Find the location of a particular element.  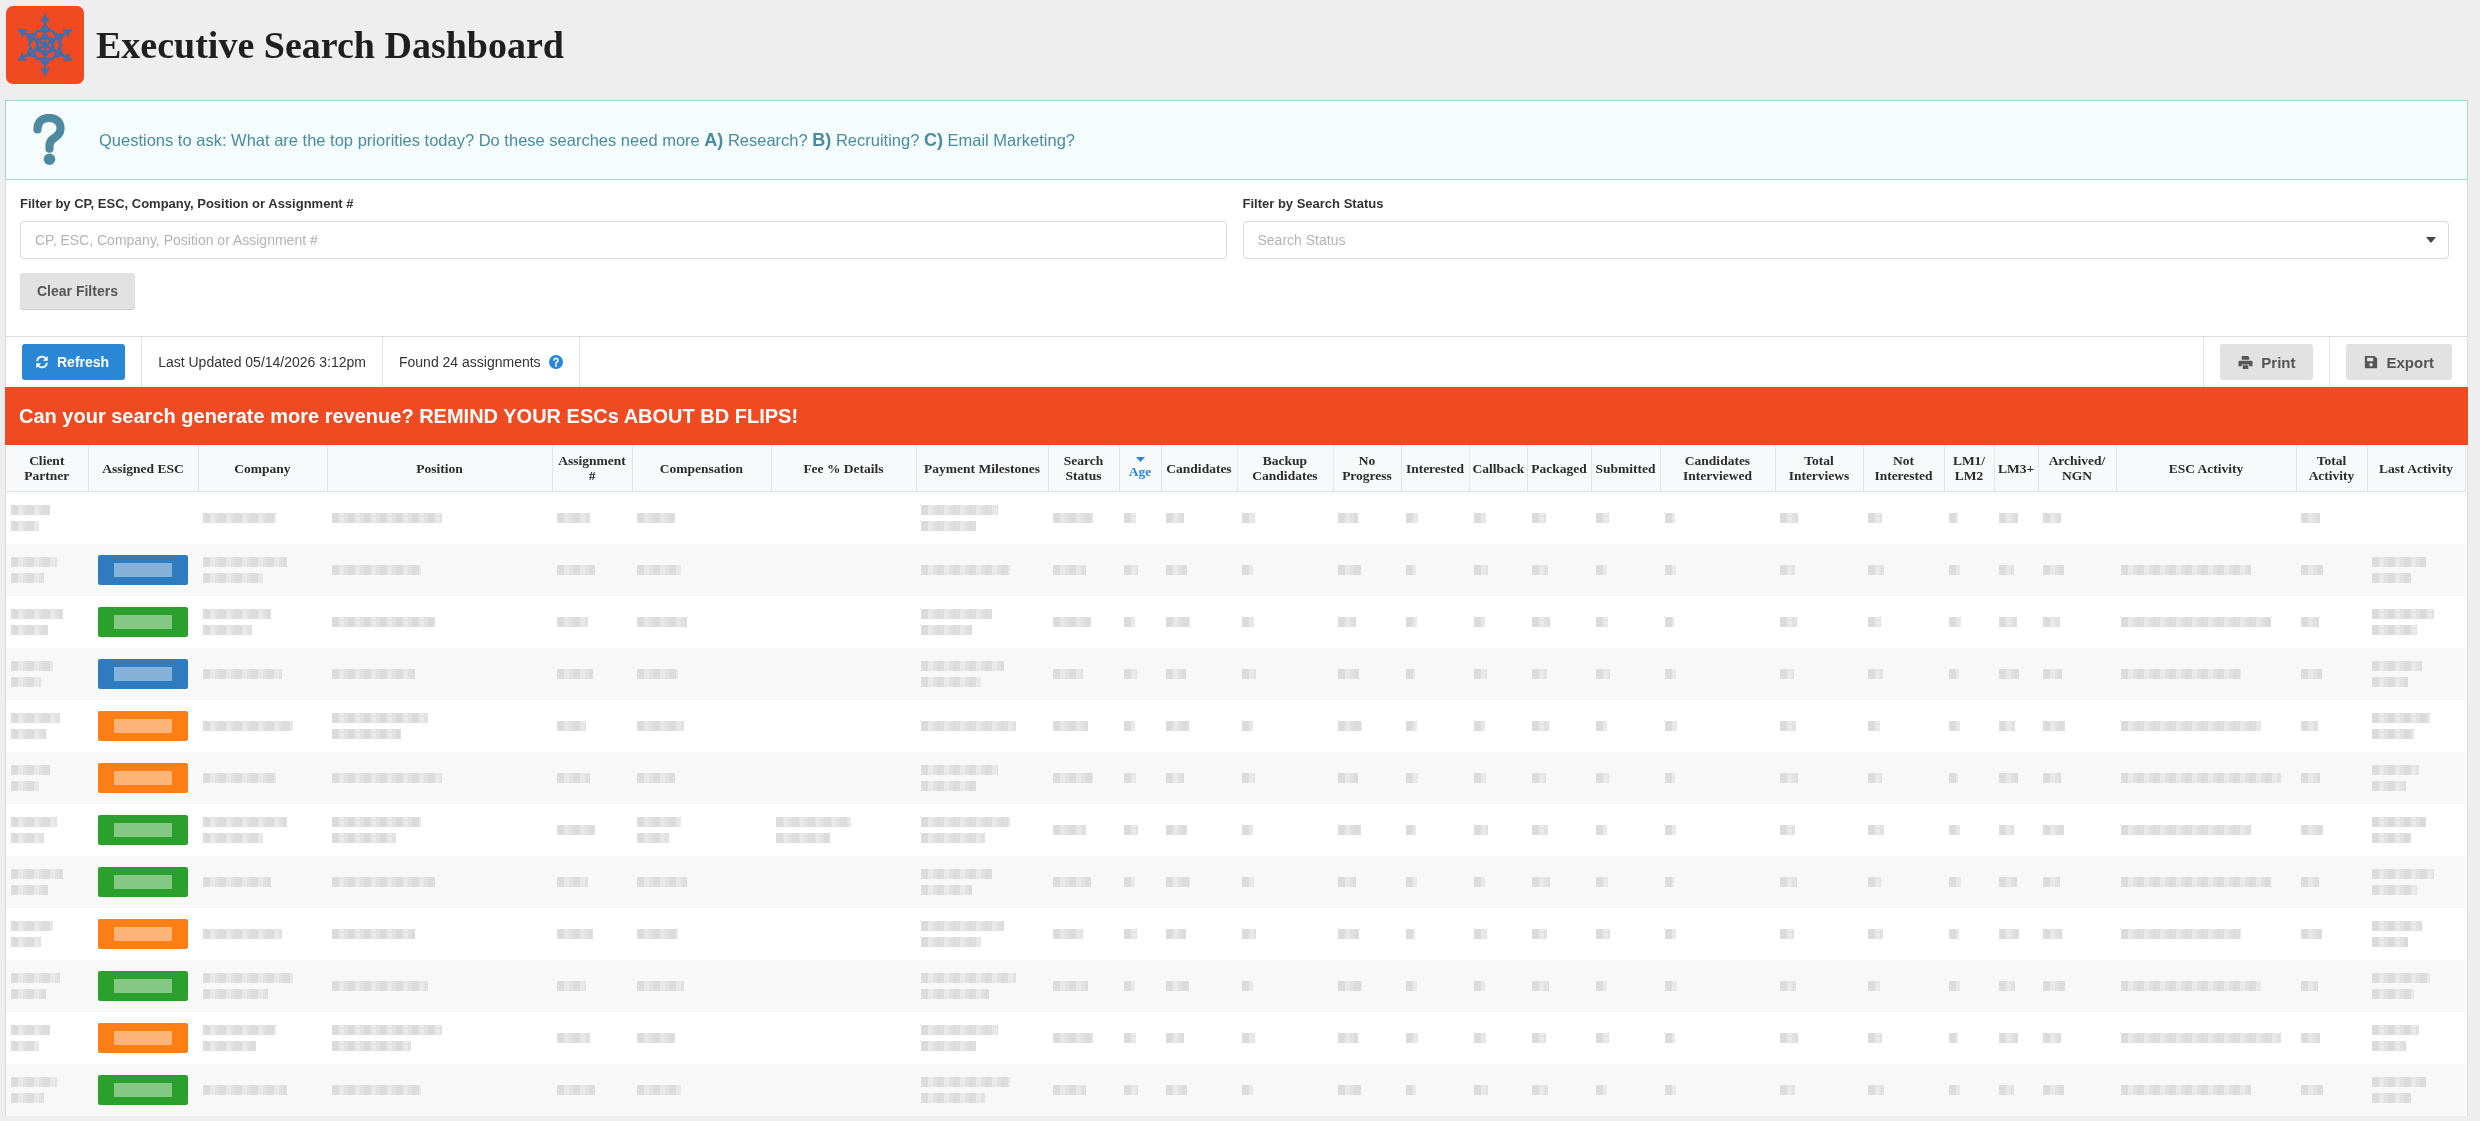

column-header: Not Interested is located at coordinates (1903, 468).